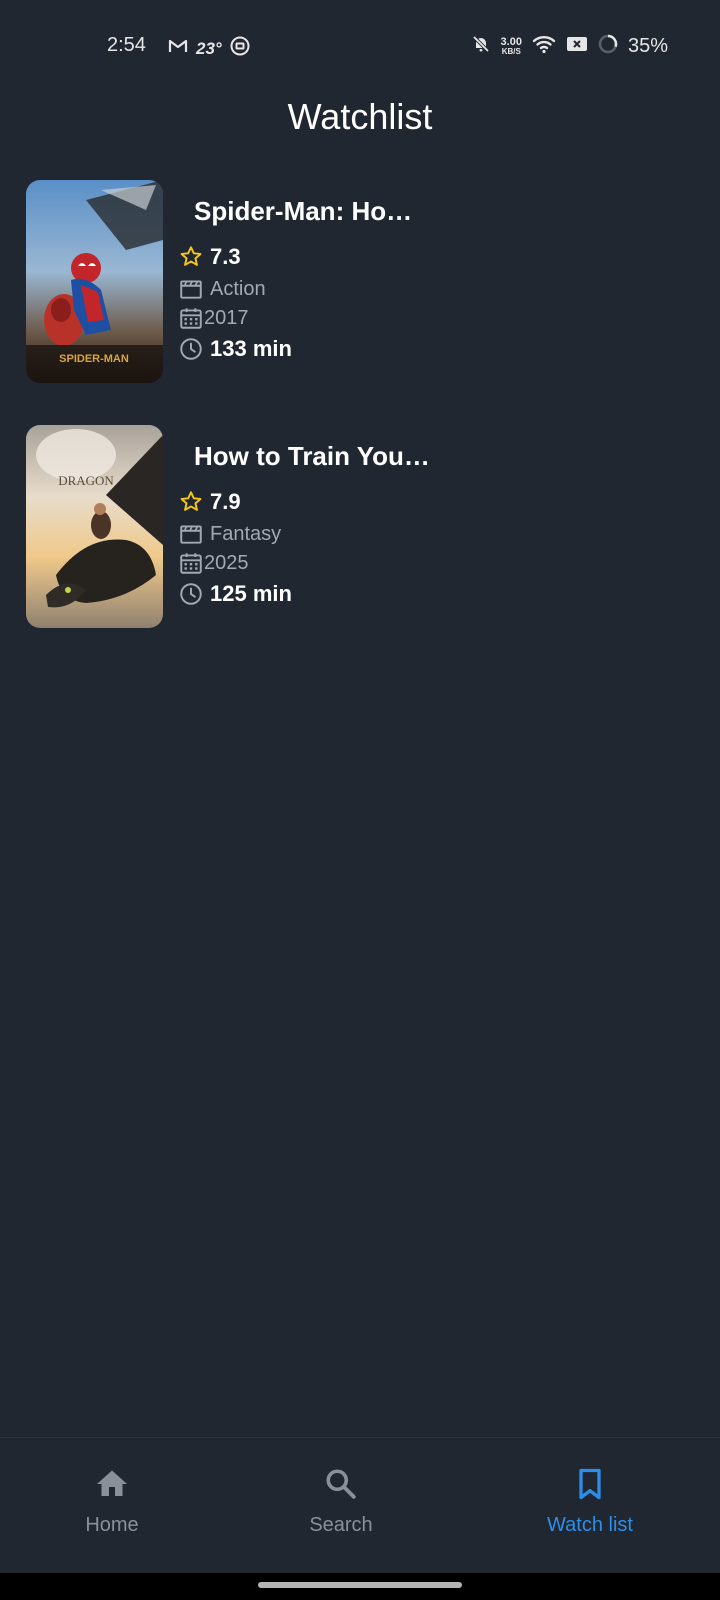  Describe the element at coordinates (590, 1484) in the screenshot. I see `bookmark-icon` at that location.